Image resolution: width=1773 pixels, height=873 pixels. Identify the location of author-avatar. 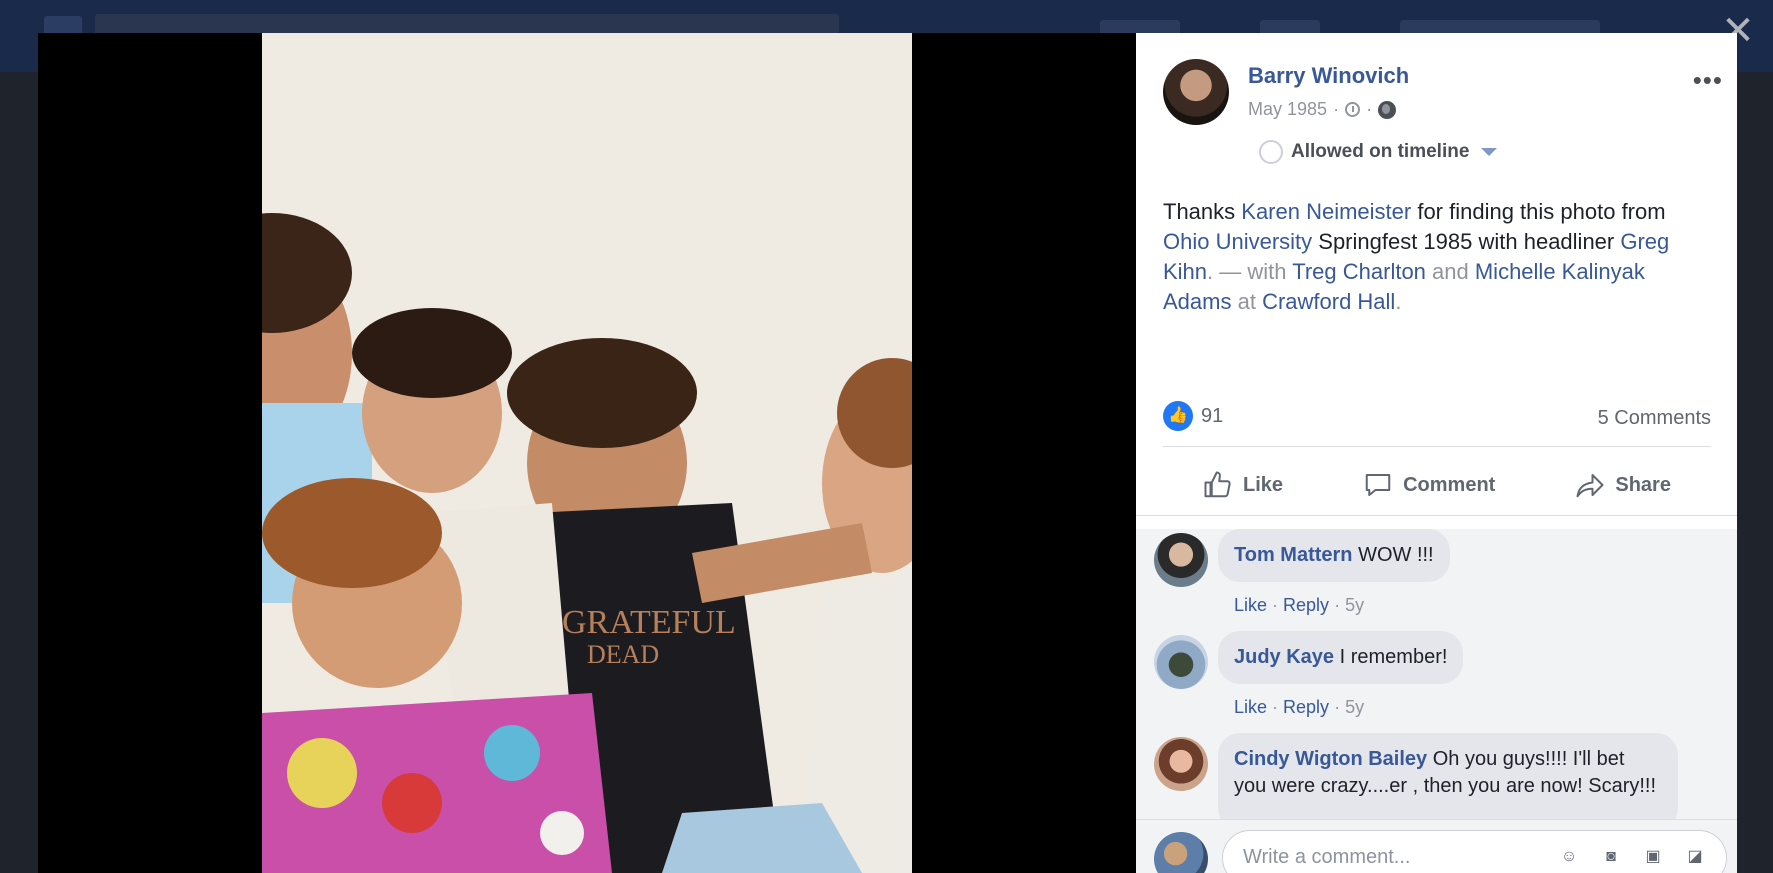
(1196, 92).